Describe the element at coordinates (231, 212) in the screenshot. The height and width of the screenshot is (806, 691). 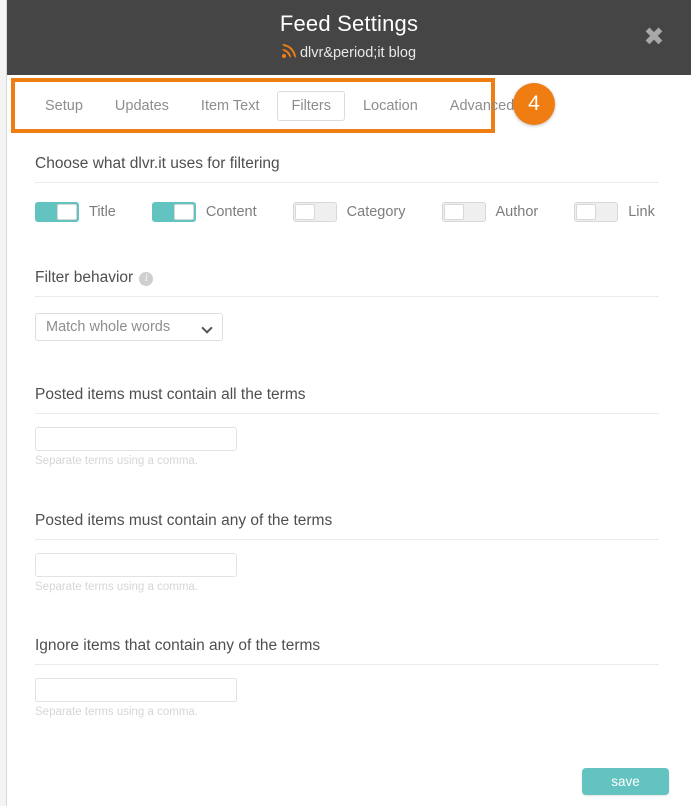
I see `toggle-content-label: Content` at that location.